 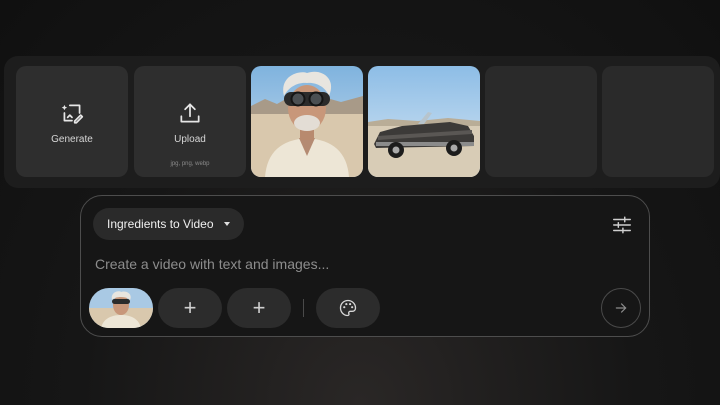 I want to click on mode-dropdown: Ingredients to Video, so click(x=168, y=224).